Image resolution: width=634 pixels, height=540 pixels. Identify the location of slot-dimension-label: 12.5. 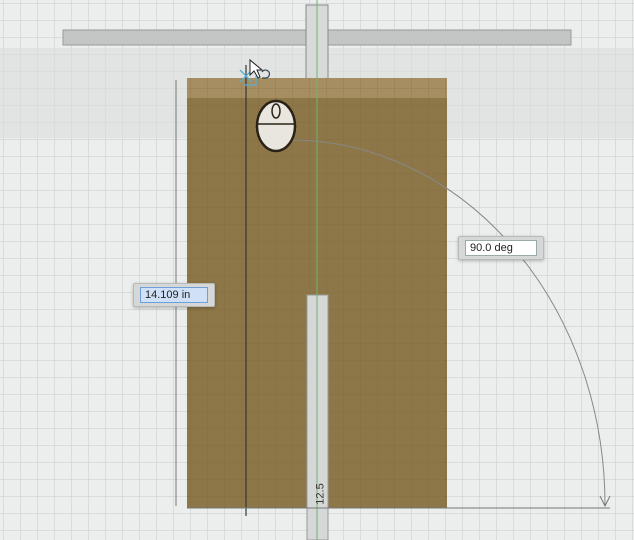
(320, 494).